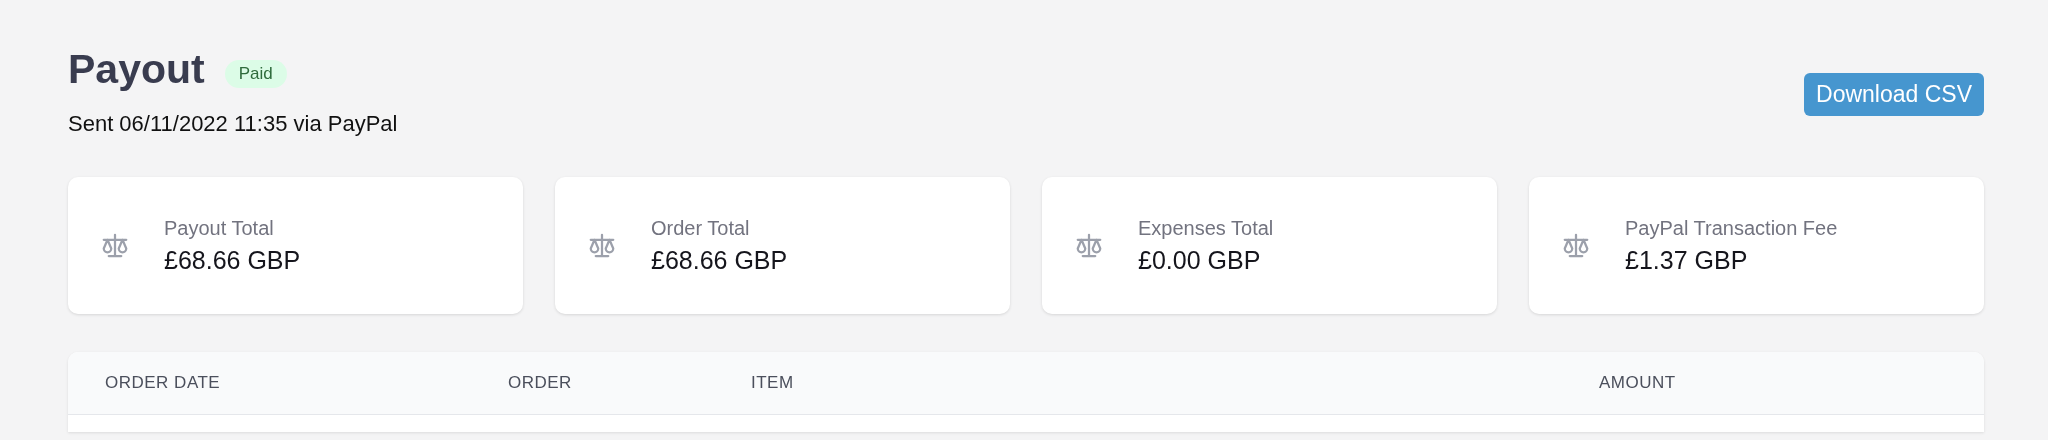 This screenshot has width=2048, height=440. Describe the element at coordinates (136, 69) in the screenshot. I see `page-title: Payout` at that location.